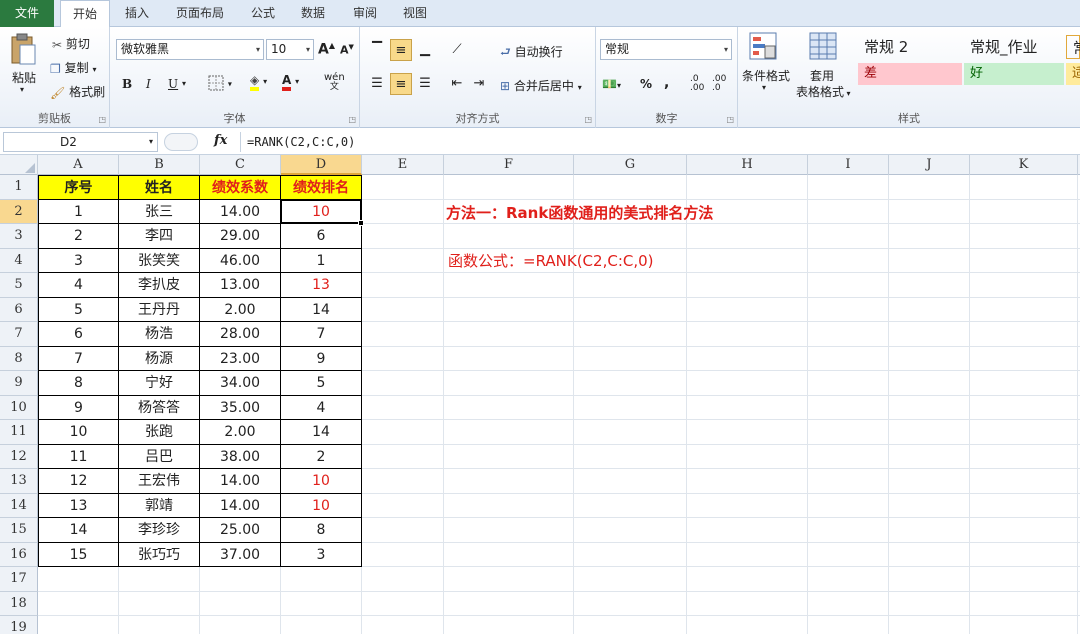 Image resolution: width=1080 pixels, height=634 pixels. Describe the element at coordinates (22, 89) in the screenshot. I see `paste-dropdown-icon: ▾` at that location.